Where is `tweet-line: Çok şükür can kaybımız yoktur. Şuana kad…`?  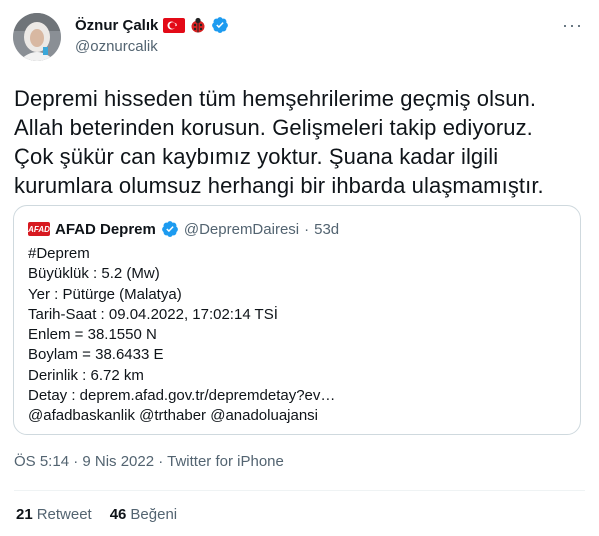
tweet-line: Çok şükür can kaybımız yoktur. Şuana kad… is located at coordinates (256, 156).